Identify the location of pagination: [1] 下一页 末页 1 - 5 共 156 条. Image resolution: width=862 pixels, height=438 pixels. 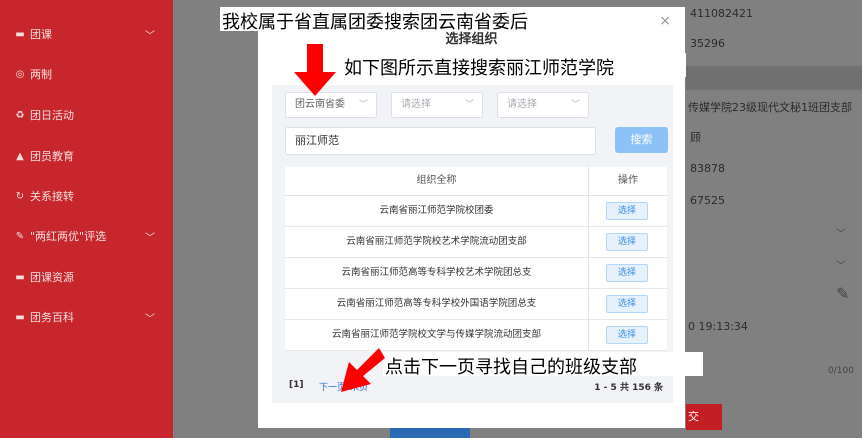
(472, 386).